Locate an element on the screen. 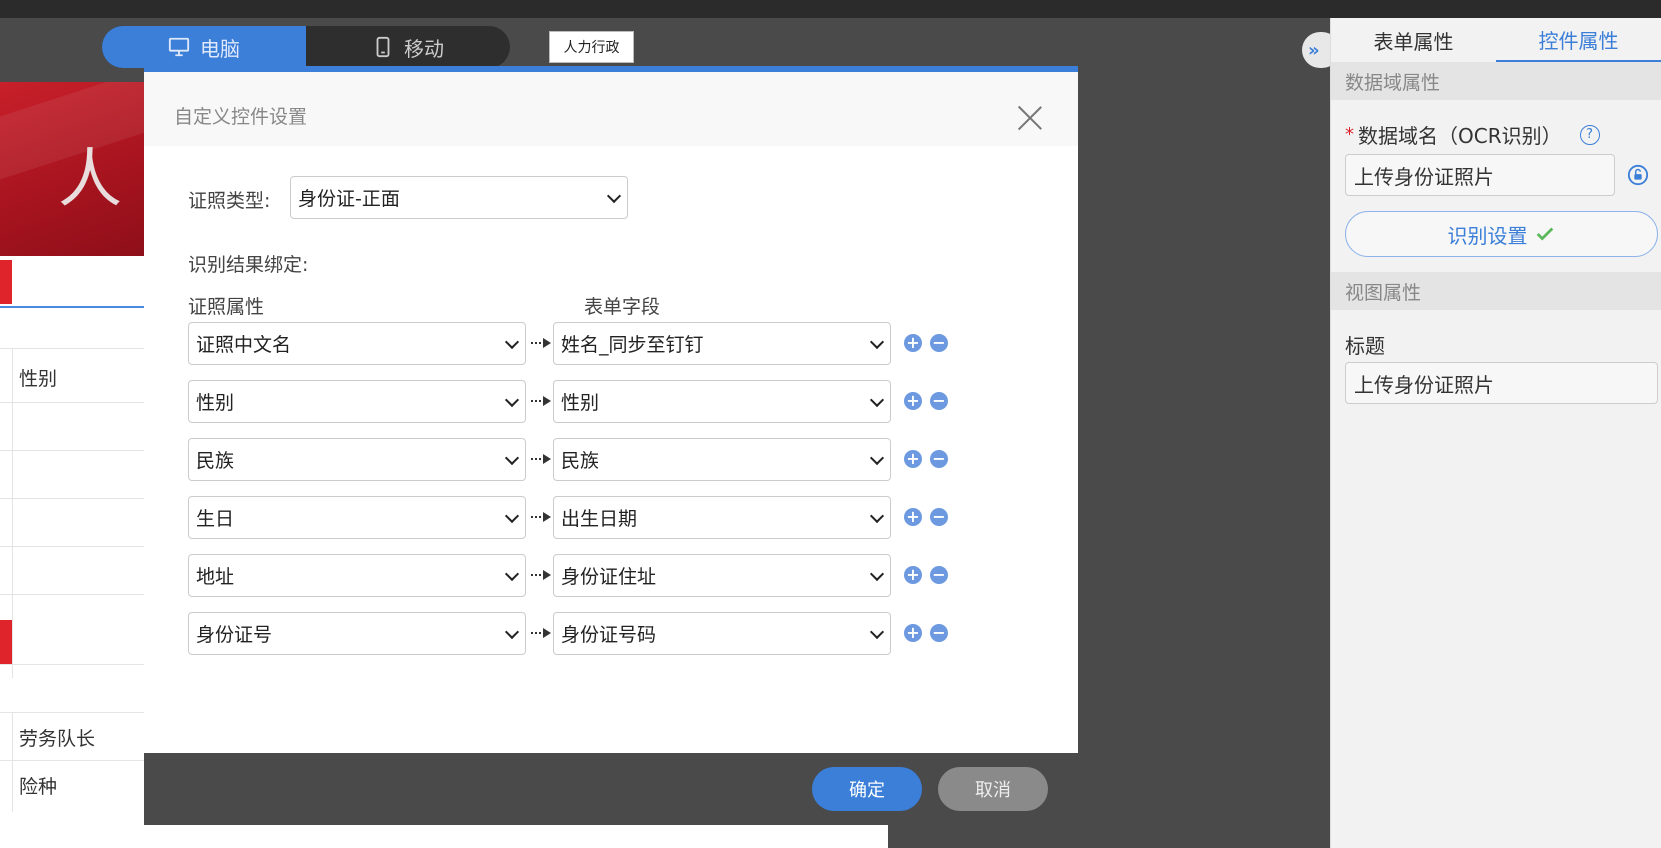  column-header-attribute: 证照属性 is located at coordinates (226, 307).